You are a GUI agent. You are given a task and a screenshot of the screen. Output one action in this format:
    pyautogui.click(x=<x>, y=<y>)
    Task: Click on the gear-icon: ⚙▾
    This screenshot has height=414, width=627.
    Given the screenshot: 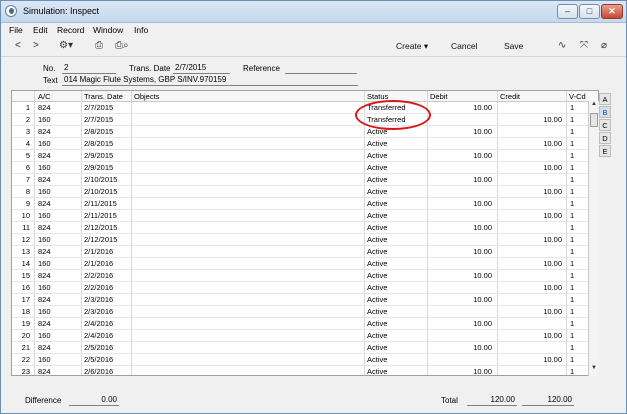 What is the action you would take?
    pyautogui.click(x=66, y=45)
    